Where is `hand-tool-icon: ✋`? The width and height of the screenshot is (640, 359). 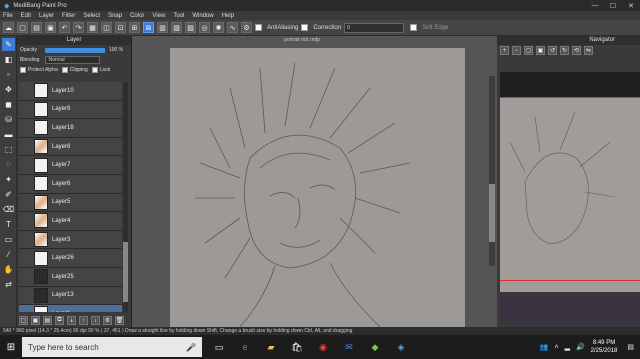 hand-tool-icon: ✋ is located at coordinates (8, 269).